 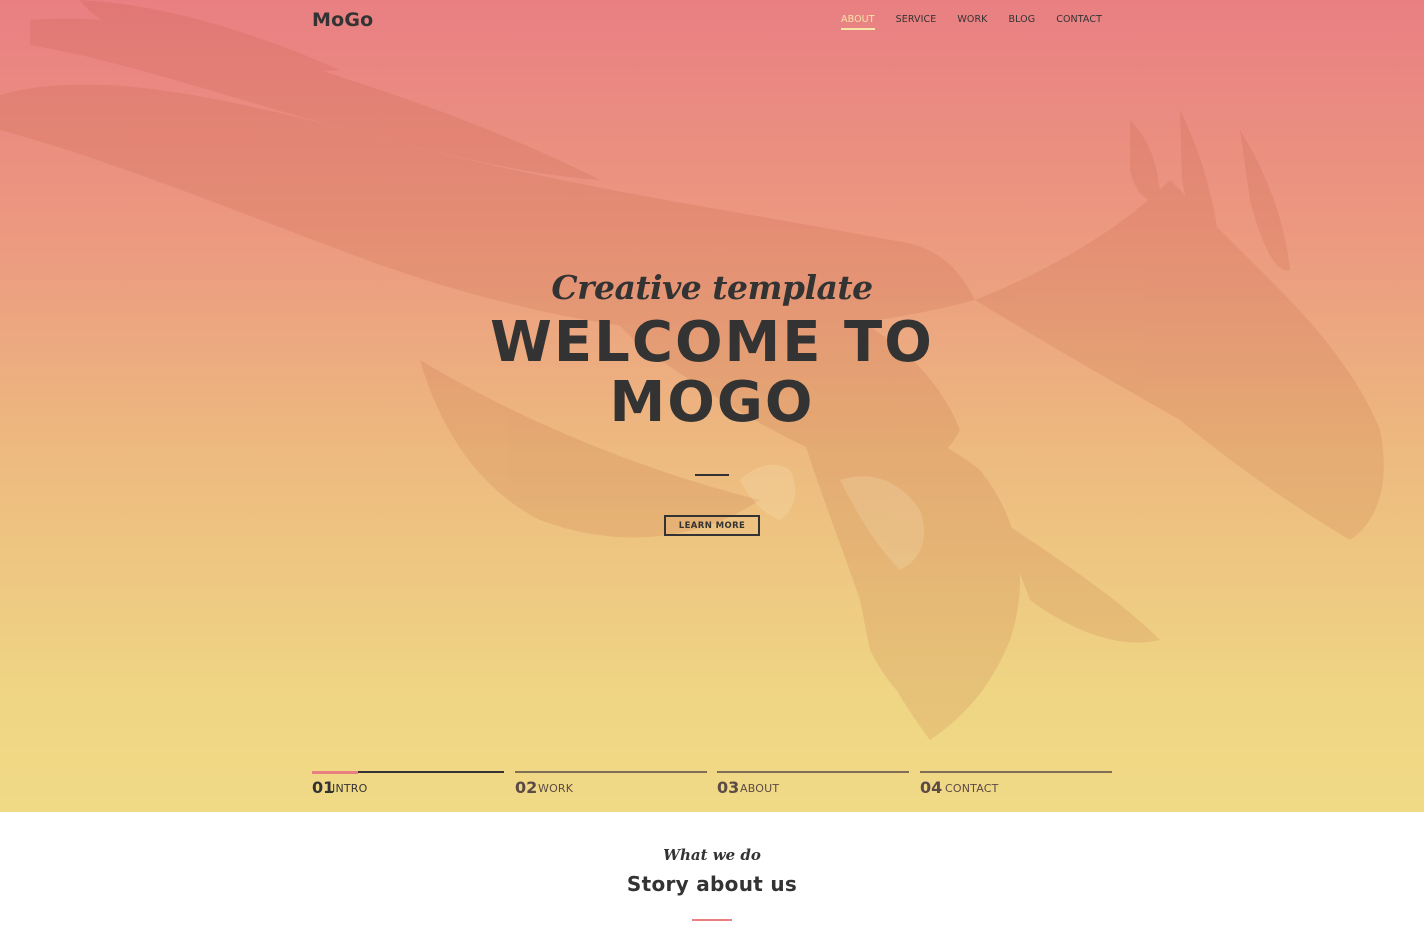 What do you see at coordinates (972, 788) in the screenshot?
I see `slider-label: CONTACT` at bounding box center [972, 788].